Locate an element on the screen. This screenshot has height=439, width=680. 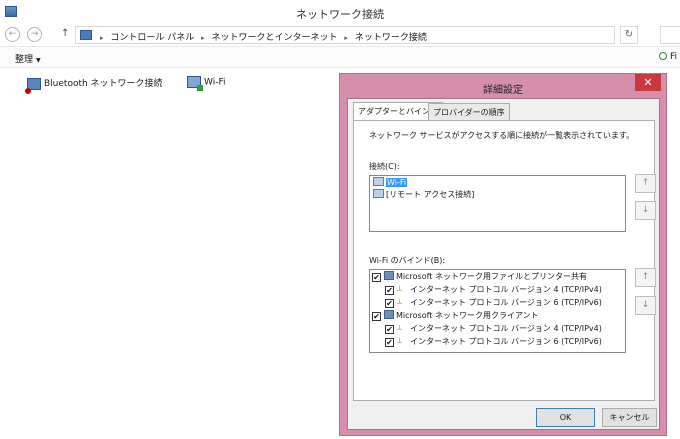
breadcrumb: ▸ コントロール パネル ▸ ネットワークとインターネット ▸ ネットワーク接続 is located at coordinates (261, 36).